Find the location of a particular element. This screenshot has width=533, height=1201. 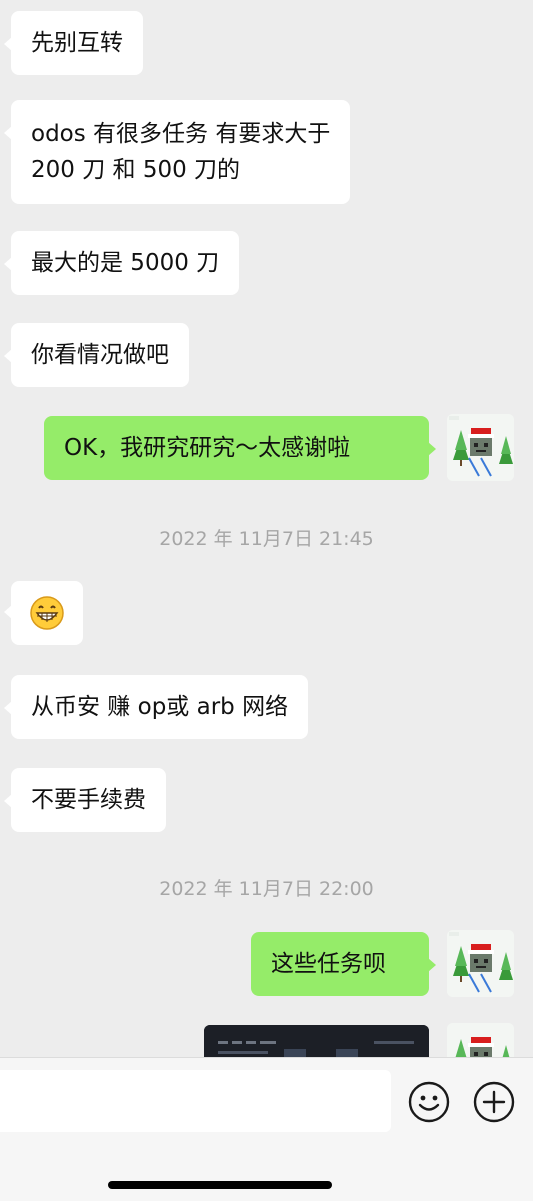

message-bubble-incoming: 先别互转 is located at coordinates (73, 43).